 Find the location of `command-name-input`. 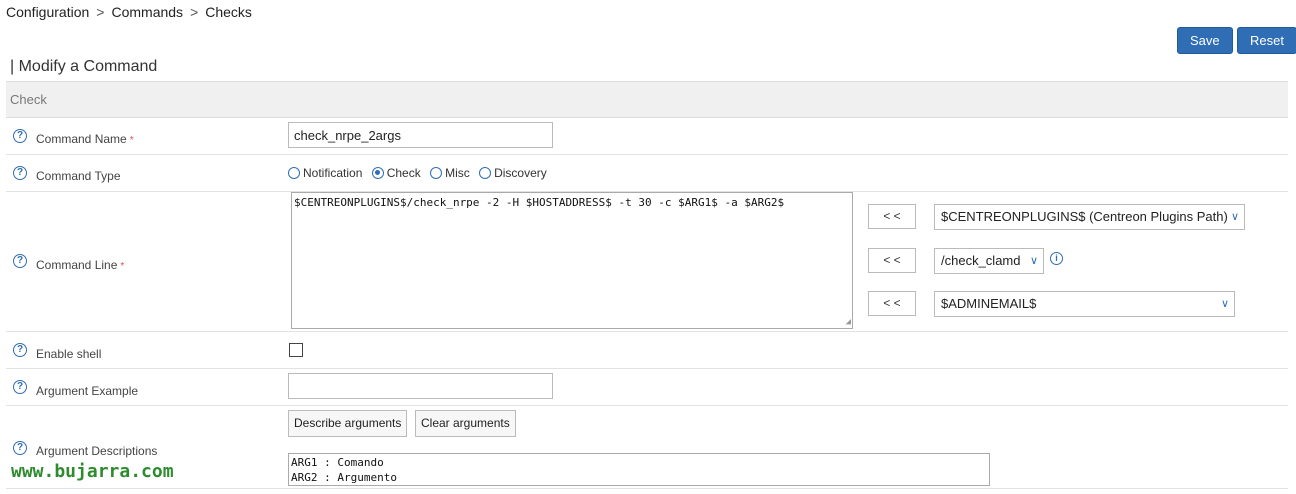

command-name-input is located at coordinates (420, 135).